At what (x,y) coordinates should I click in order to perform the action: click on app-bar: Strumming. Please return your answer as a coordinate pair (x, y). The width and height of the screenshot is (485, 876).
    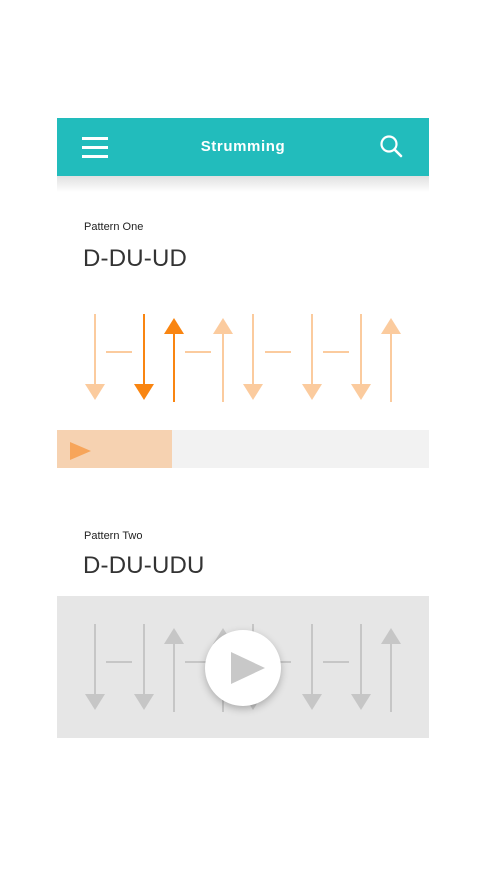
    Looking at the image, I should click on (243, 147).